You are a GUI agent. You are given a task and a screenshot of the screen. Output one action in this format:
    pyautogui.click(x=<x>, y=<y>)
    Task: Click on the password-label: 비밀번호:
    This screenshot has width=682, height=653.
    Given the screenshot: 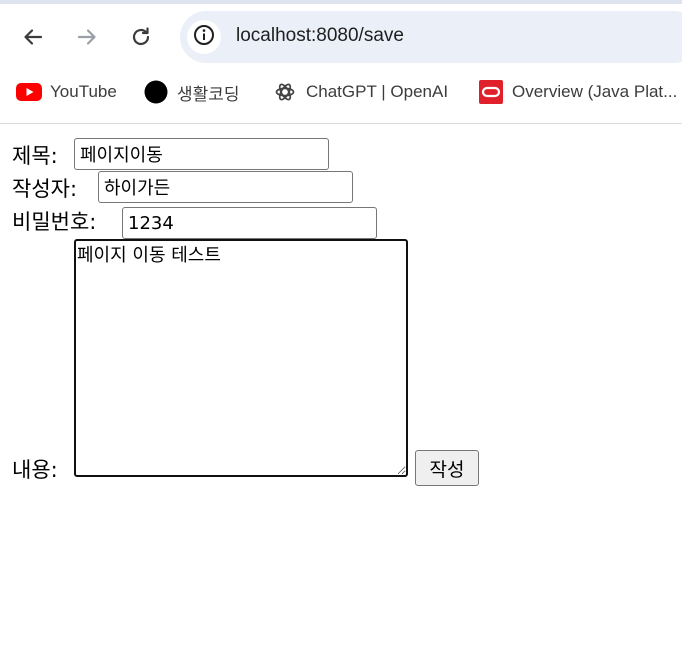 What is the action you would take?
    pyautogui.click(x=54, y=222)
    